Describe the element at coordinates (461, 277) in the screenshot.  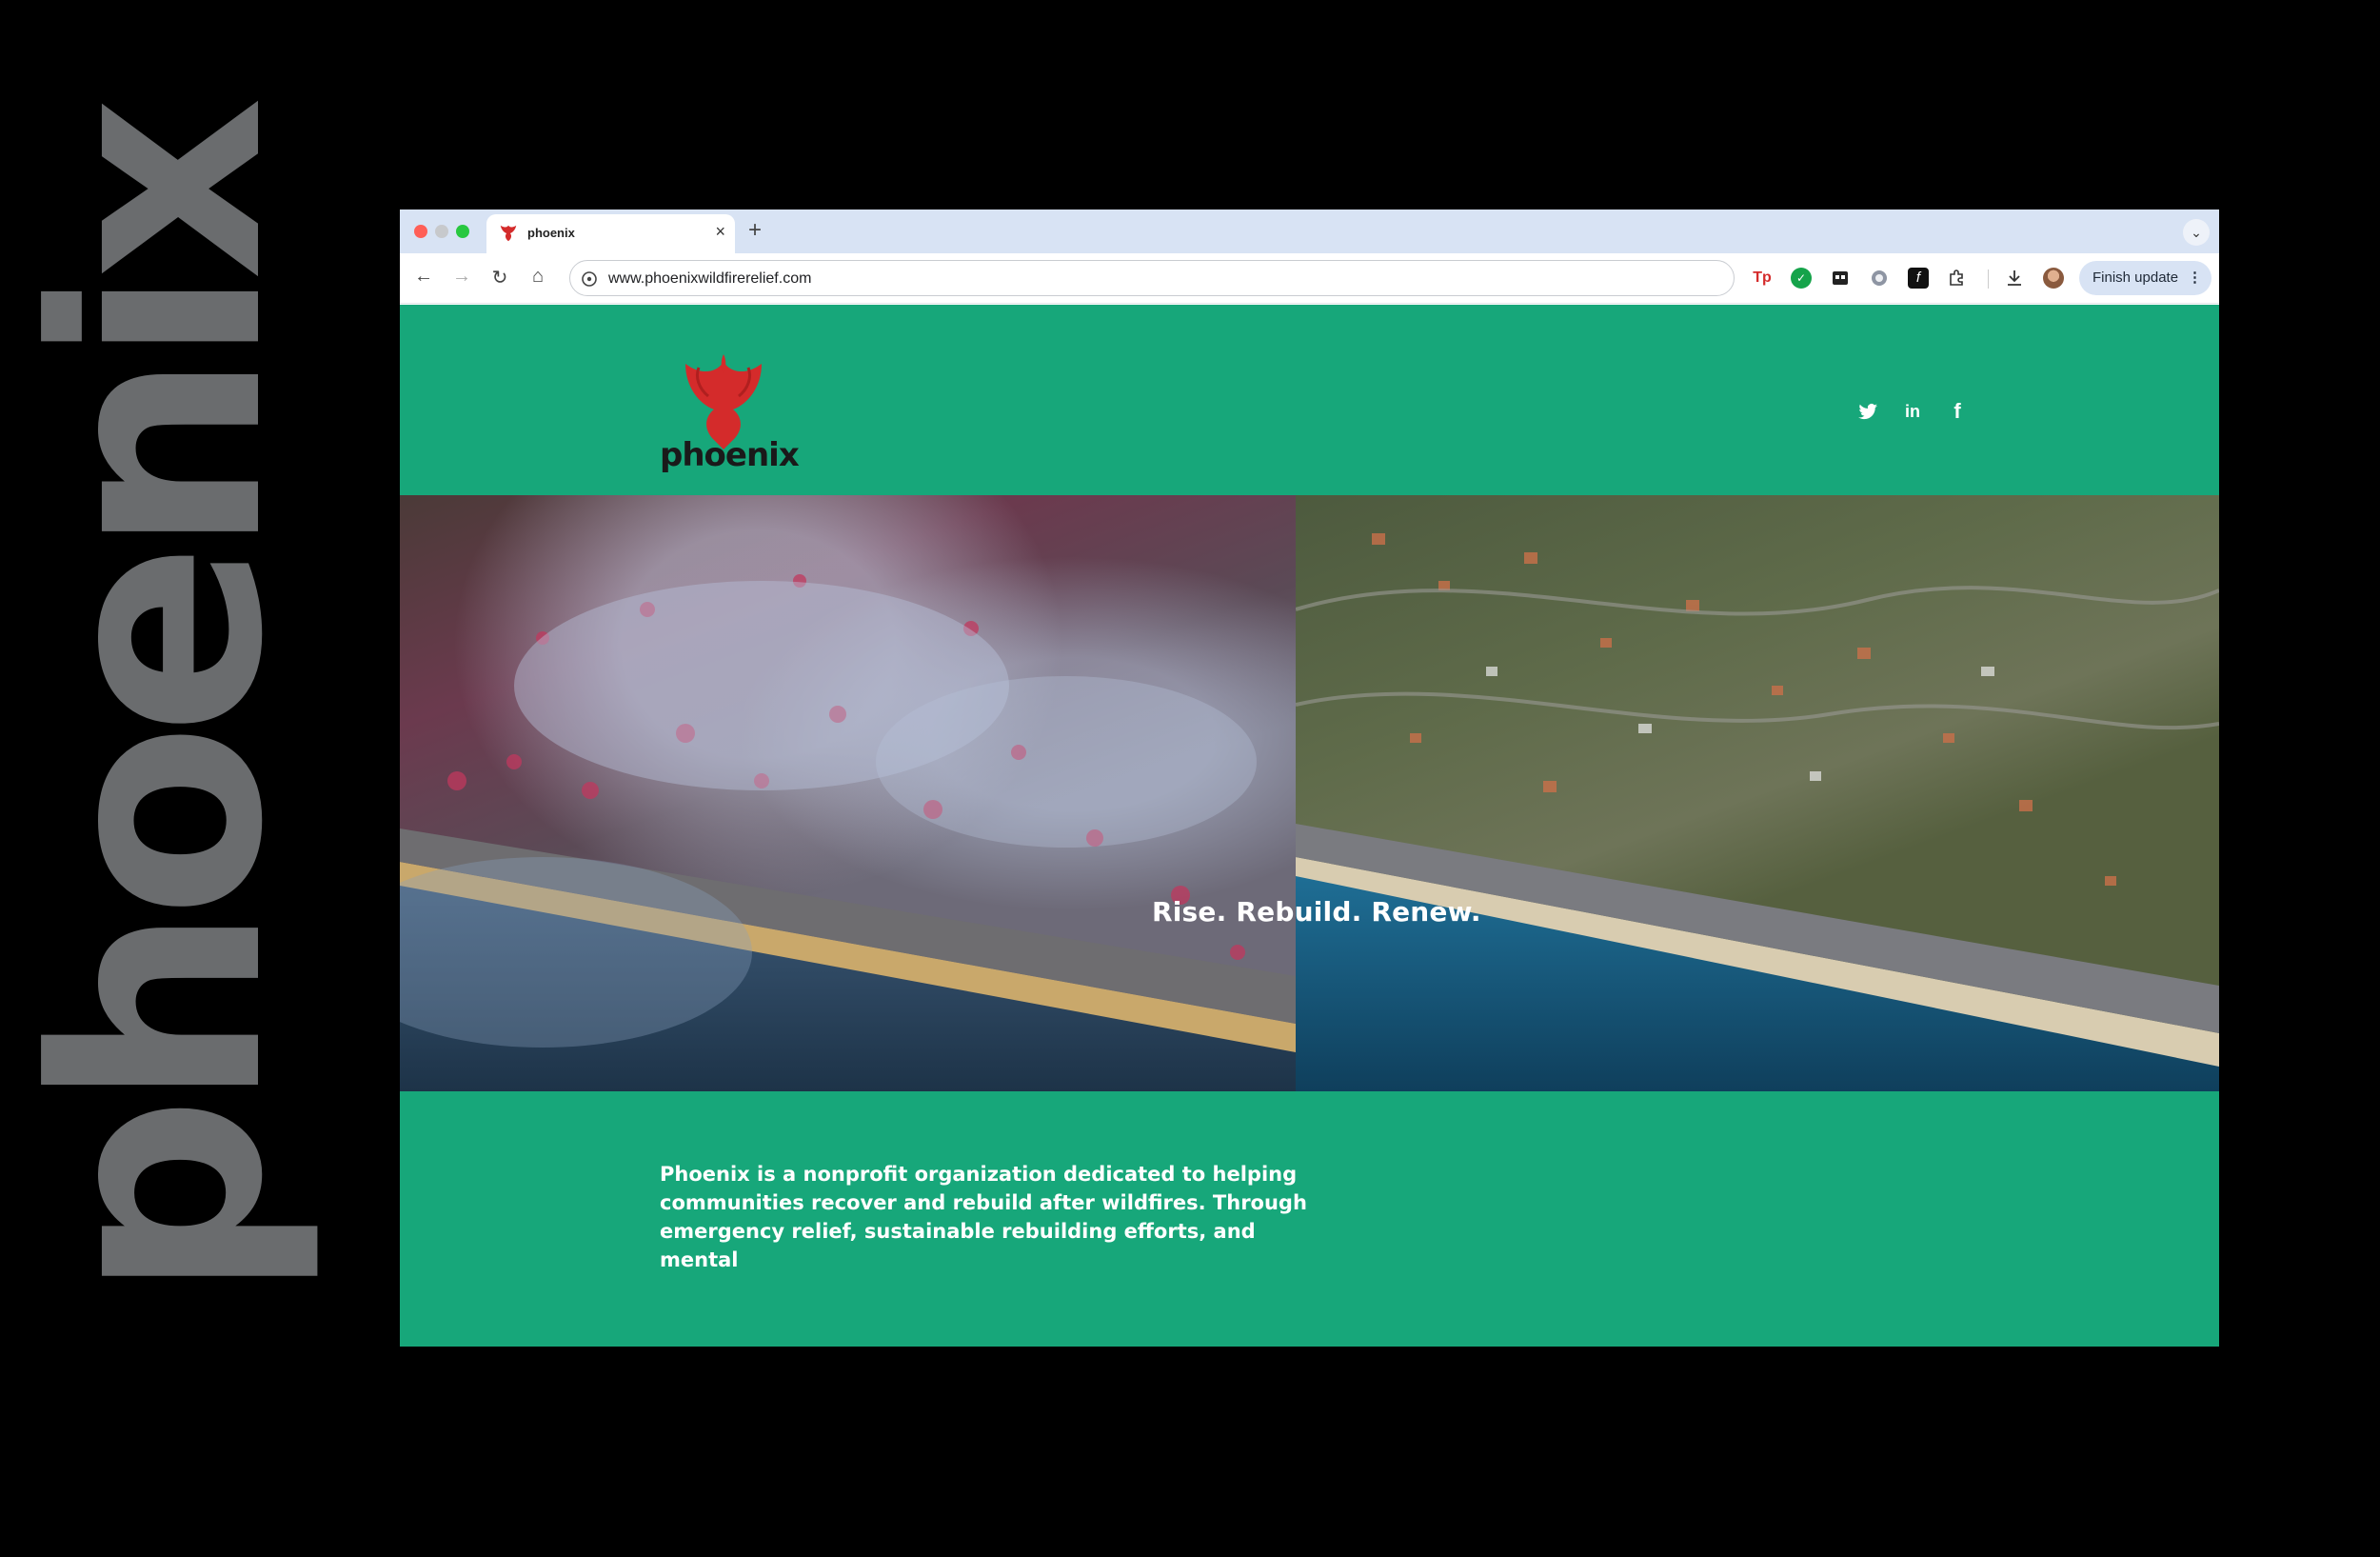
I see `forward-arrow-icon: →` at that location.